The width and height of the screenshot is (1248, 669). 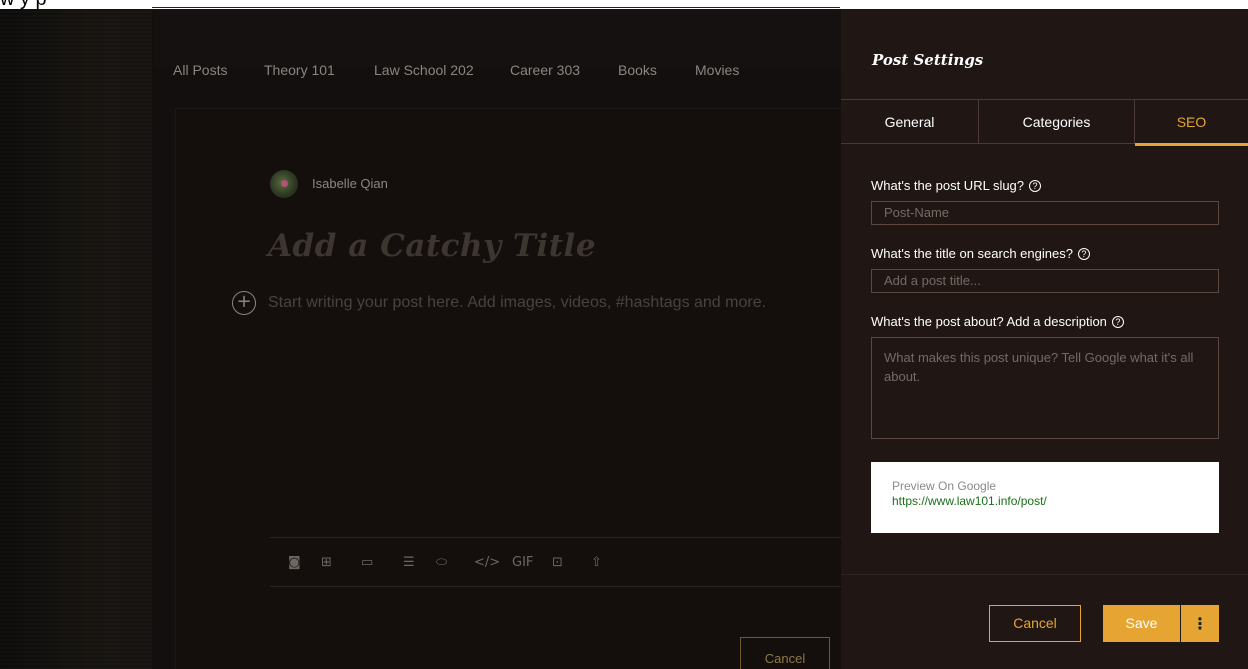 I want to click on cancel-button: Cancel, so click(x=1035, y=623).